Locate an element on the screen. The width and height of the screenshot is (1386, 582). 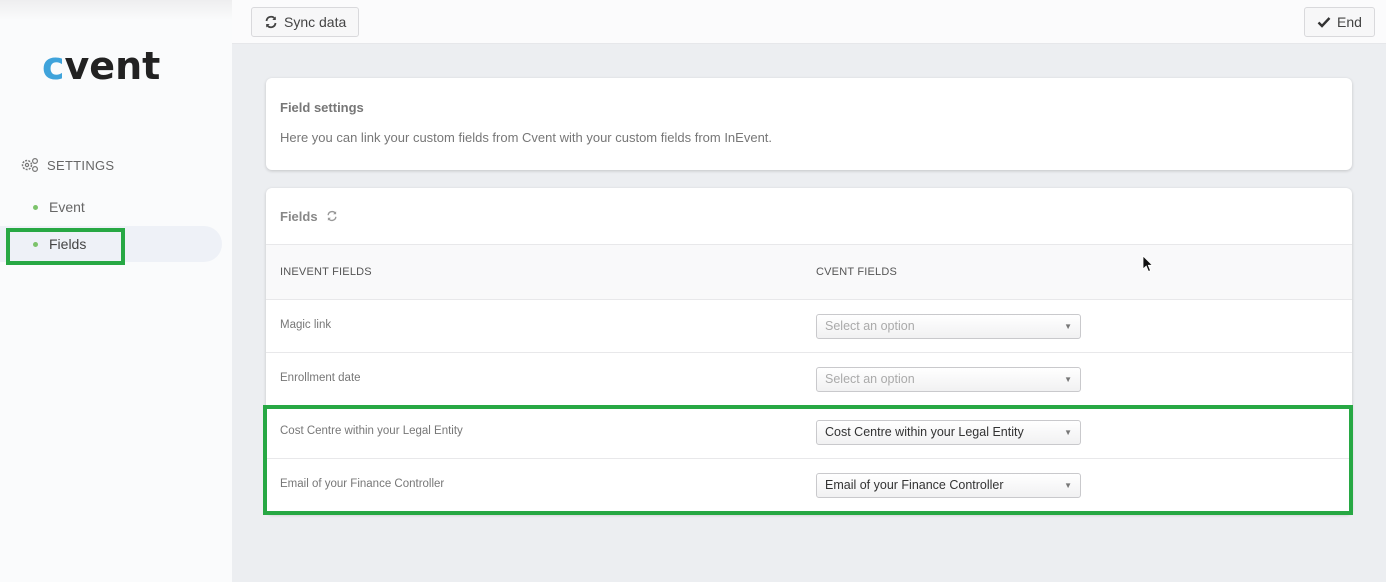
inevent-field-label: Enrollment date is located at coordinates (320, 378).